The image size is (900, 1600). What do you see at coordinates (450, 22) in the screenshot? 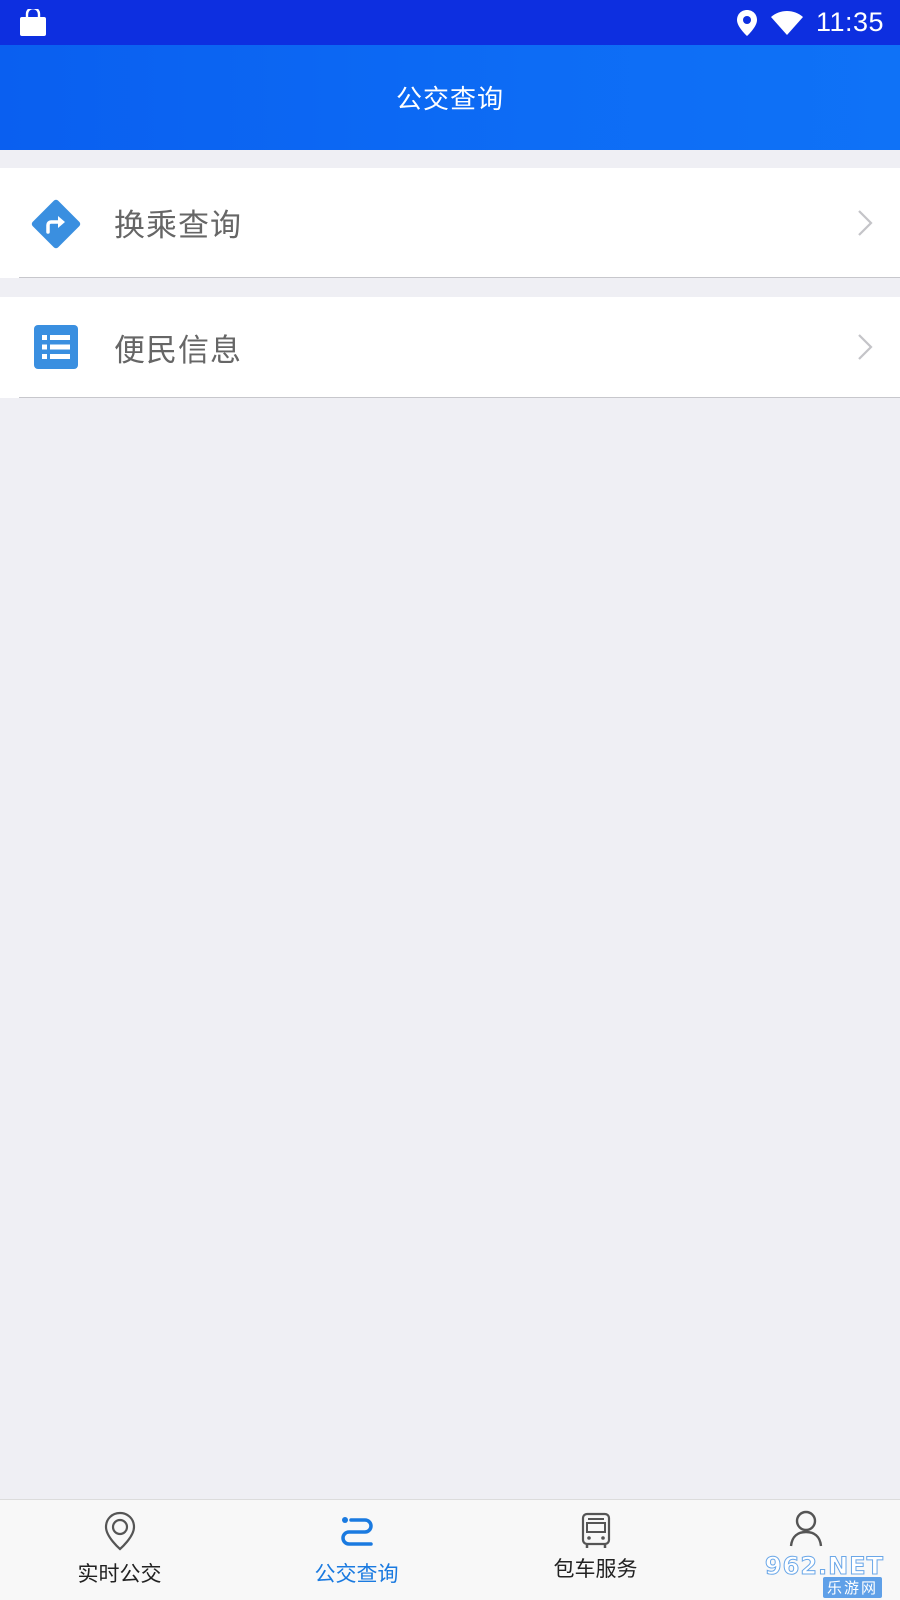
I see `status-bar: 11:35` at bounding box center [450, 22].